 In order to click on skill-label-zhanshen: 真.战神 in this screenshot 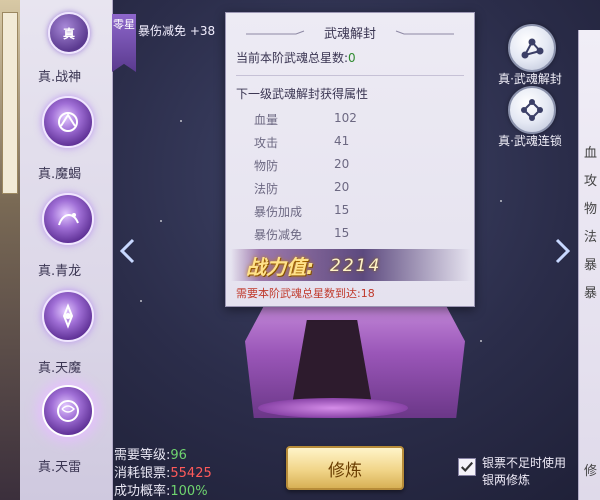, I will do `click(71, 75)`.